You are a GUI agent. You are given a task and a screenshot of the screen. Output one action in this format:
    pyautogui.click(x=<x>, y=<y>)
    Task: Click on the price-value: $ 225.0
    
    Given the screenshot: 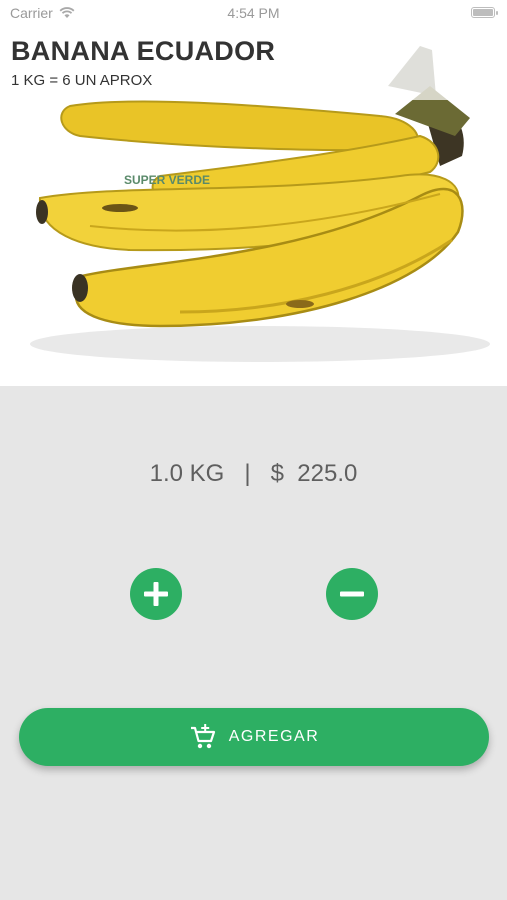 What is the action you would take?
    pyautogui.click(x=314, y=473)
    